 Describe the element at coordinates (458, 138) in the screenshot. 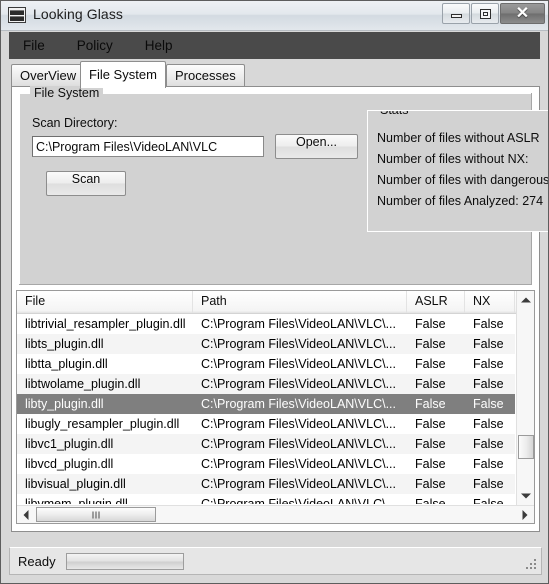

I see `stats-line-aslr: Number of files without ASLR` at that location.